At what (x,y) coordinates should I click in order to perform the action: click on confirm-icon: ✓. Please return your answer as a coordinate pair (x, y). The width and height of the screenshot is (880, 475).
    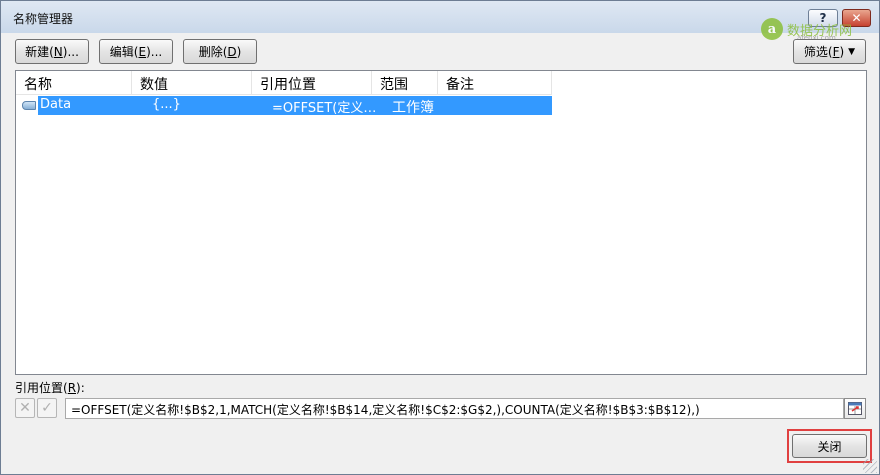
    Looking at the image, I should click on (47, 408).